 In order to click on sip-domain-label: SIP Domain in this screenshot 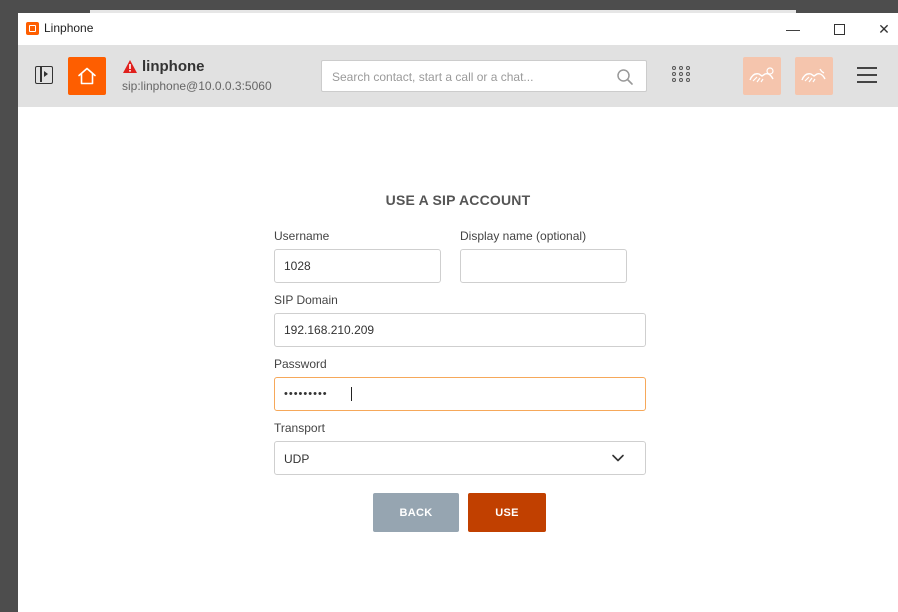, I will do `click(306, 300)`.